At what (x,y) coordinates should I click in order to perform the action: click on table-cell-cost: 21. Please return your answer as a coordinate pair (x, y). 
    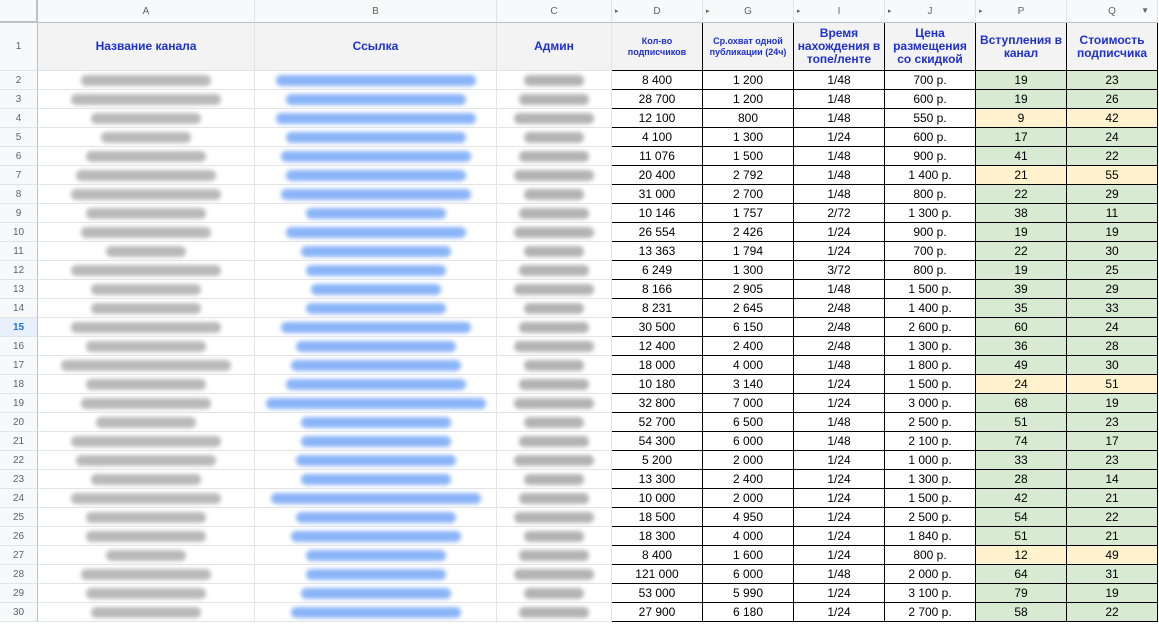
    Looking at the image, I should click on (1112, 536).